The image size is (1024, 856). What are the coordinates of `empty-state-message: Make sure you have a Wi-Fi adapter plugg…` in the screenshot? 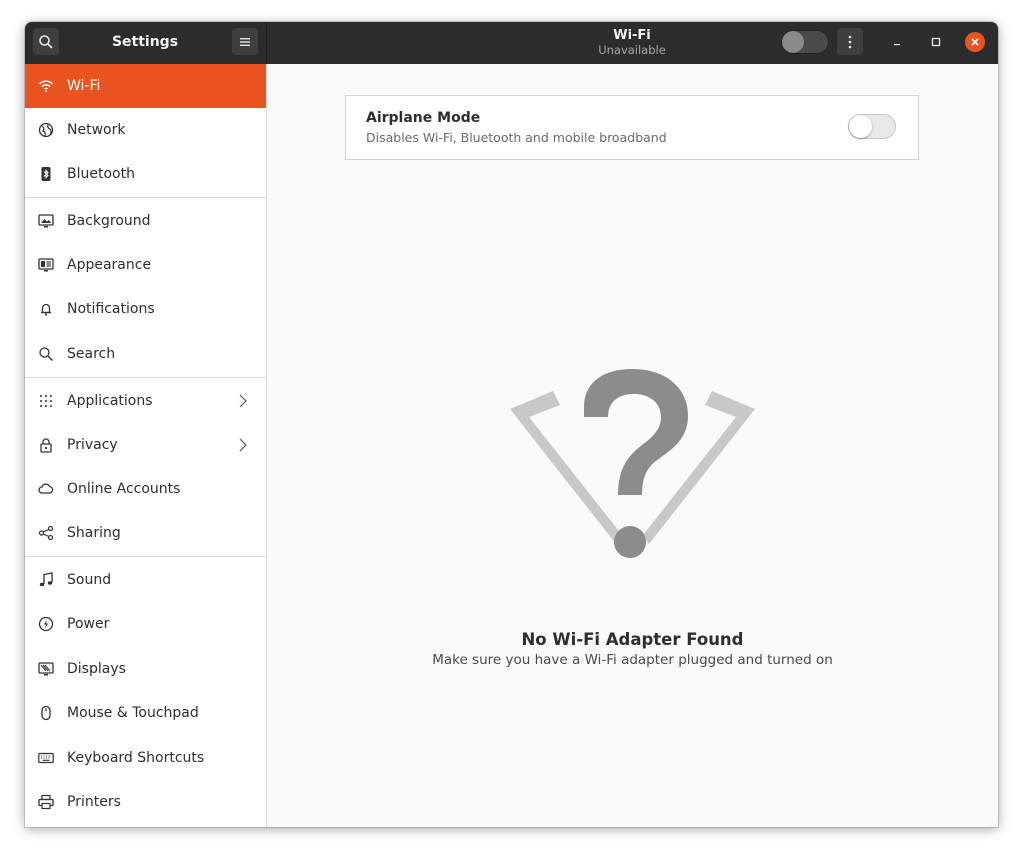 It's located at (632, 660).